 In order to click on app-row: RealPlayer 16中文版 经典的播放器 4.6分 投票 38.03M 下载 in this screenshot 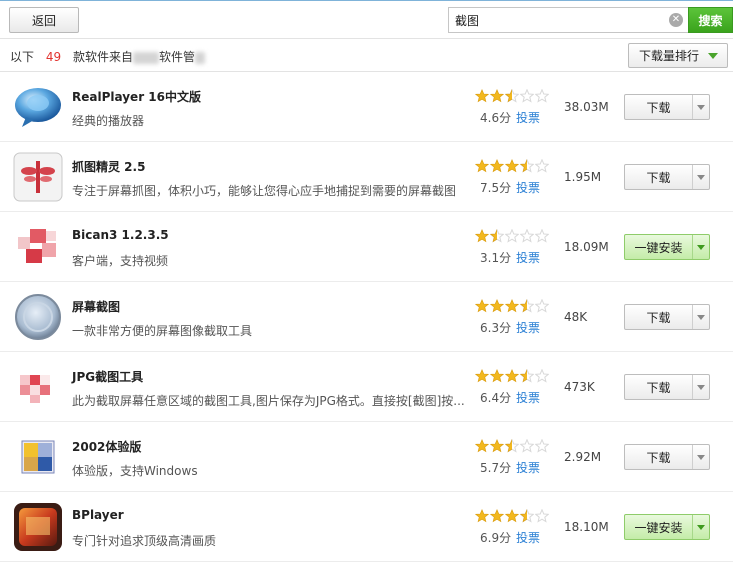, I will do `click(366, 107)`.